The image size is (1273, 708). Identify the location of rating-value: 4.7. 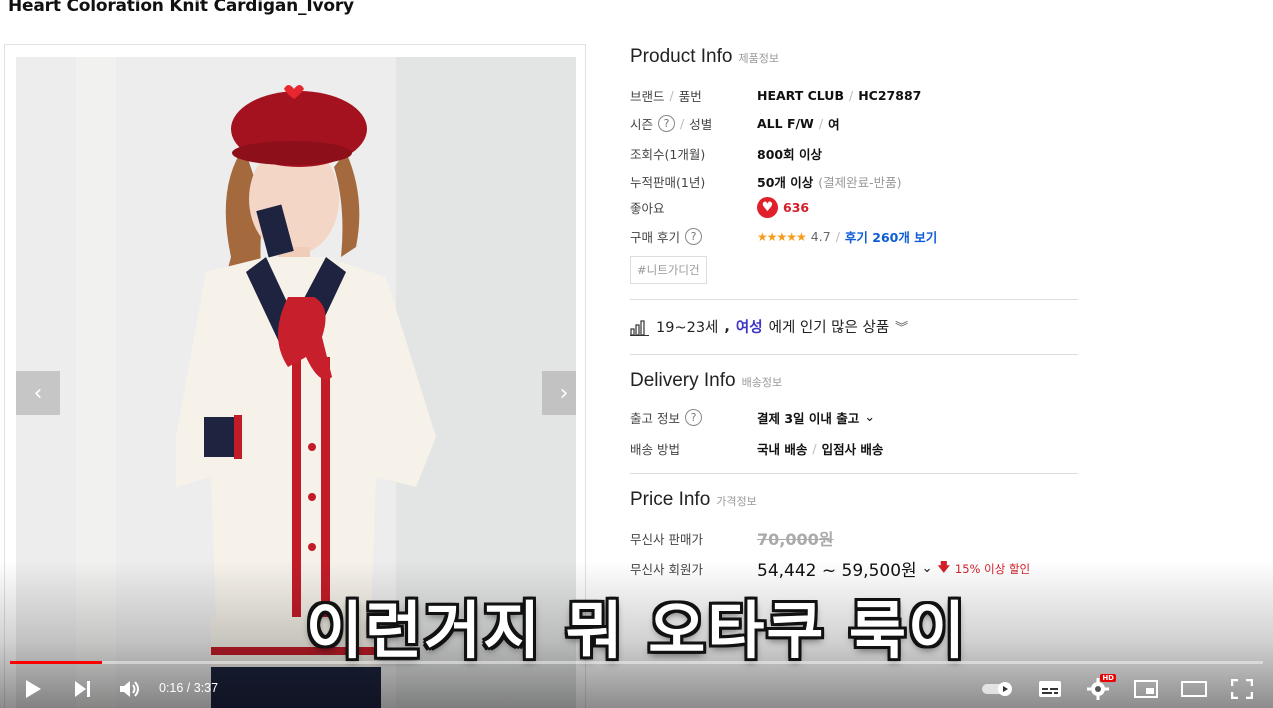
(820, 236).